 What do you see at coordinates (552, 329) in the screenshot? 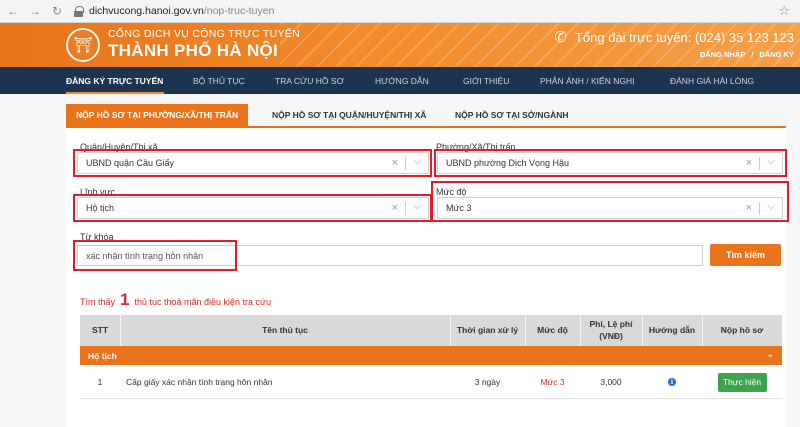
I see `header-level: Mức độ` at bounding box center [552, 329].